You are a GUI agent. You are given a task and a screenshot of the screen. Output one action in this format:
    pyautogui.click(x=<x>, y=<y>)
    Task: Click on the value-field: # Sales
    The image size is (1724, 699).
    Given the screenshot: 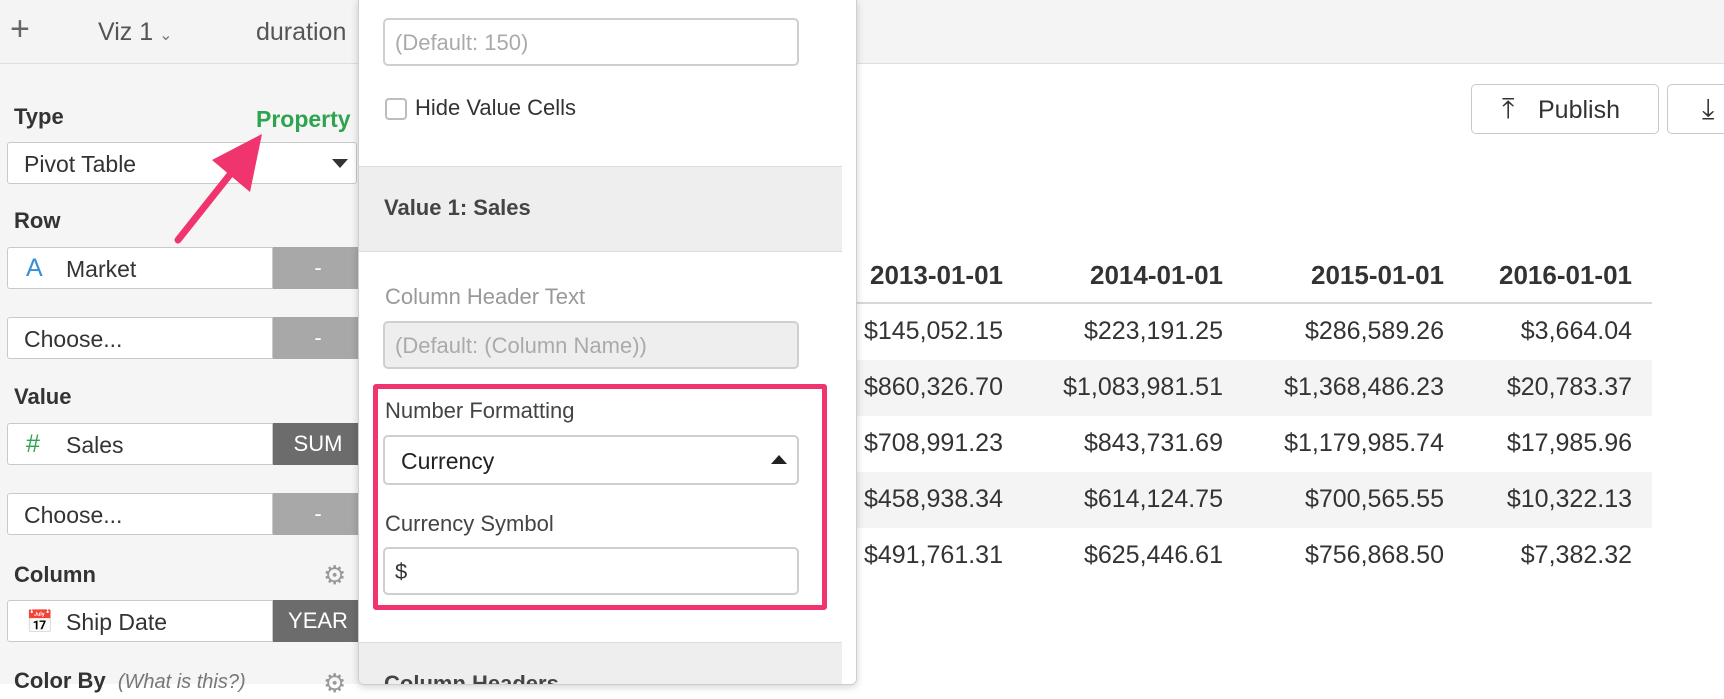 What is the action you would take?
    pyautogui.click(x=140, y=444)
    